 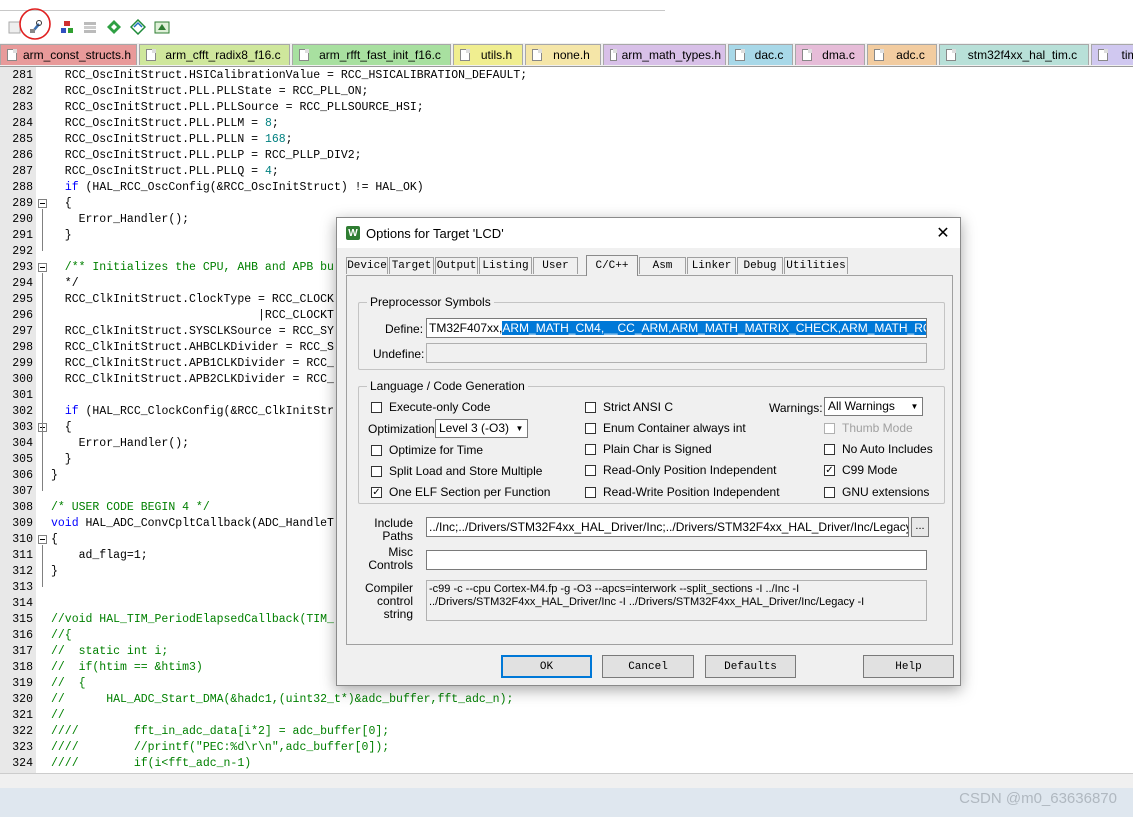 I want to click on file-tab: arm_rfft_fast_init_f16.c, so click(x=371, y=54).